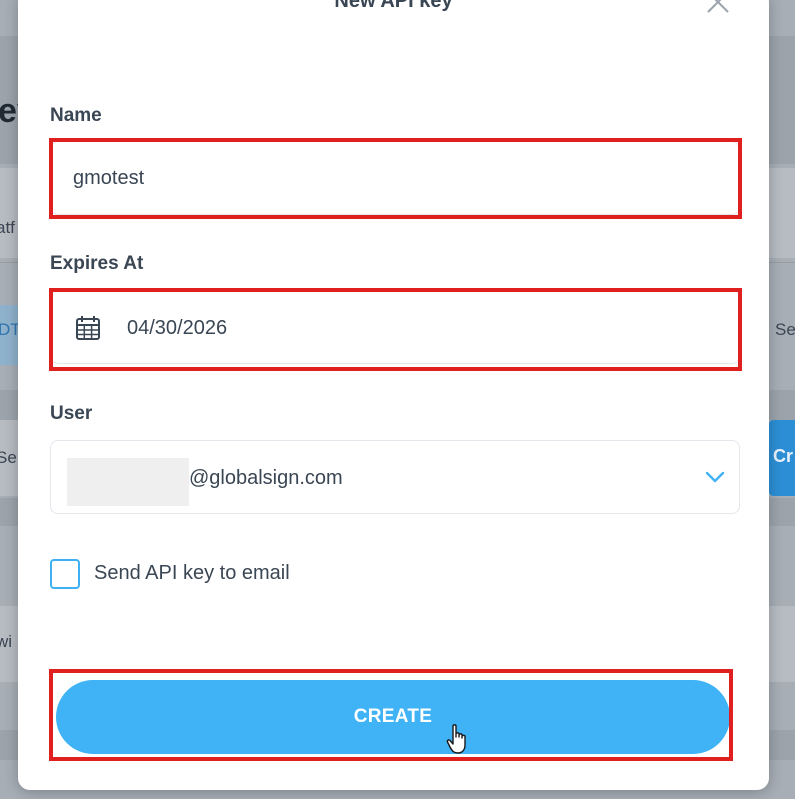 The width and height of the screenshot is (795, 799). I want to click on bg-create-button: Cr, so click(782, 458).